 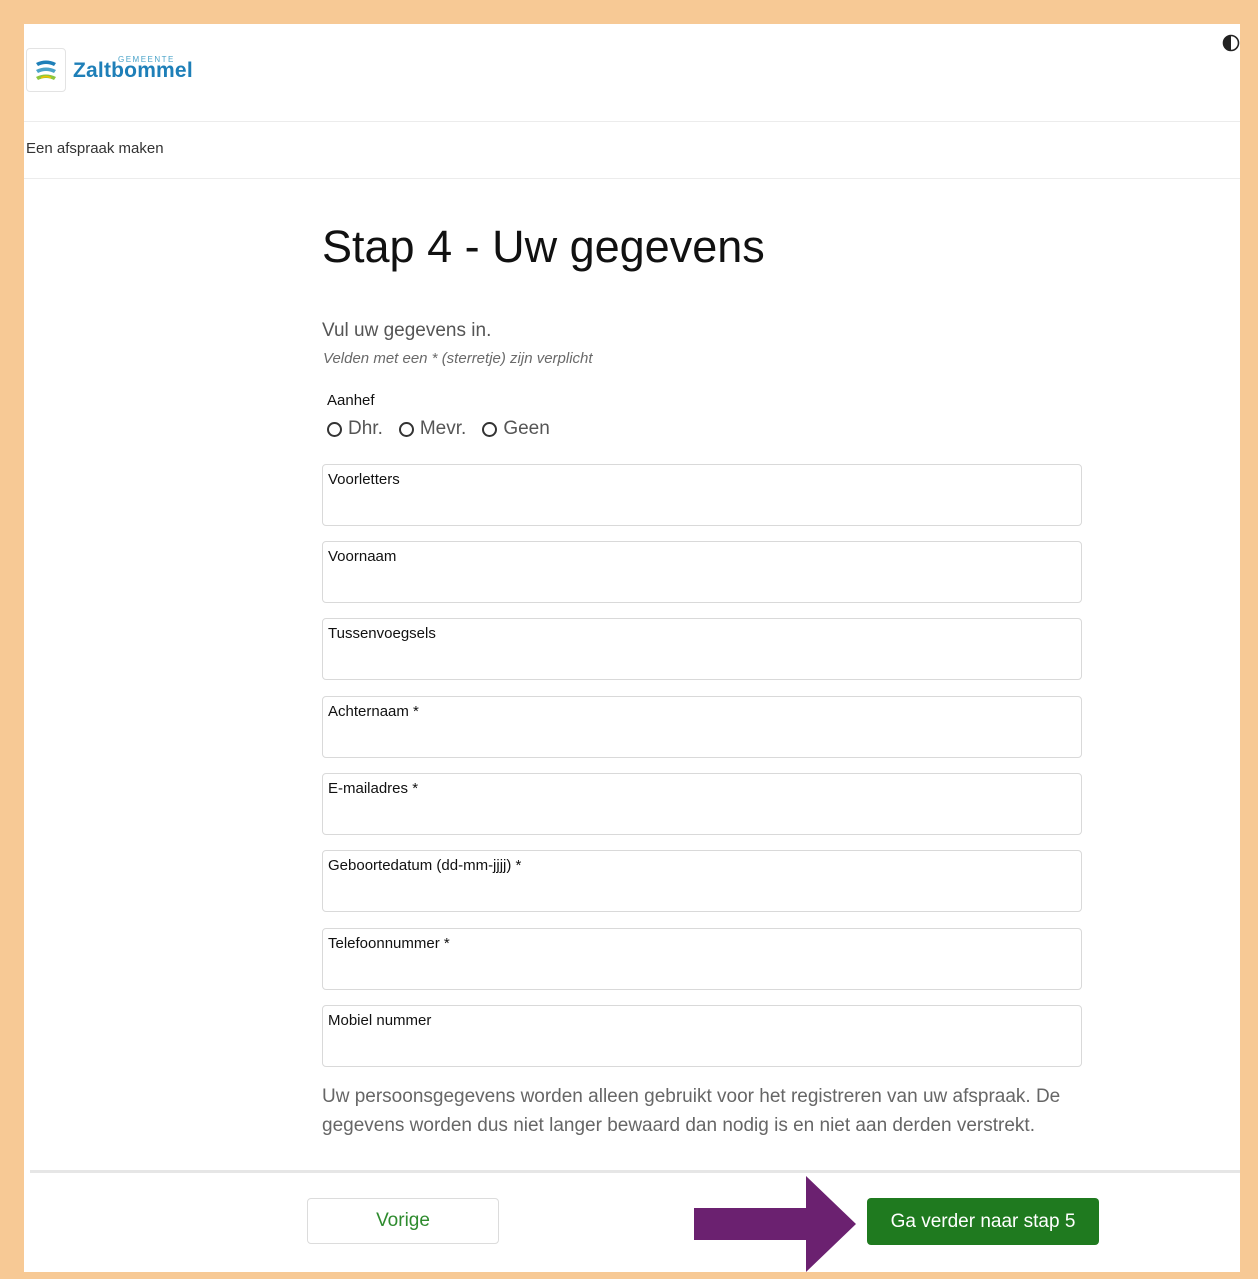 What do you see at coordinates (543, 246) in the screenshot?
I see `page-title: Stap 4 - Uw gegevens` at bounding box center [543, 246].